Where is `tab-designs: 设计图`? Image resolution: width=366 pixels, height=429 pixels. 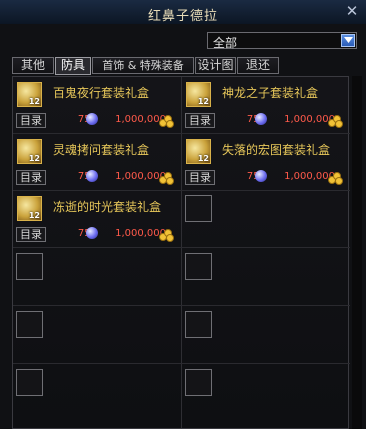 tab-designs: 设计图 is located at coordinates (215, 65).